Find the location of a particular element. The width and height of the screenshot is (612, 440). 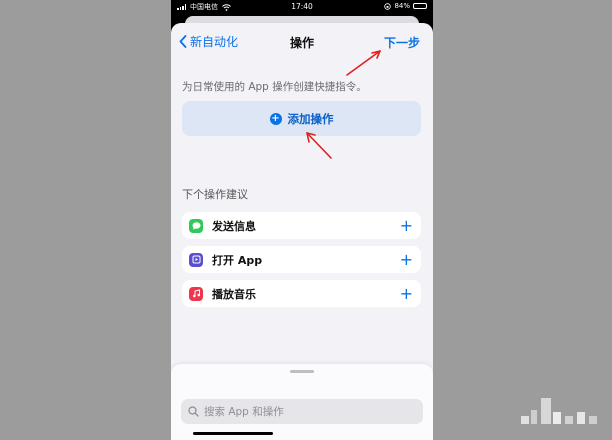

add-action-button: + 添加操作 is located at coordinates (301, 118).